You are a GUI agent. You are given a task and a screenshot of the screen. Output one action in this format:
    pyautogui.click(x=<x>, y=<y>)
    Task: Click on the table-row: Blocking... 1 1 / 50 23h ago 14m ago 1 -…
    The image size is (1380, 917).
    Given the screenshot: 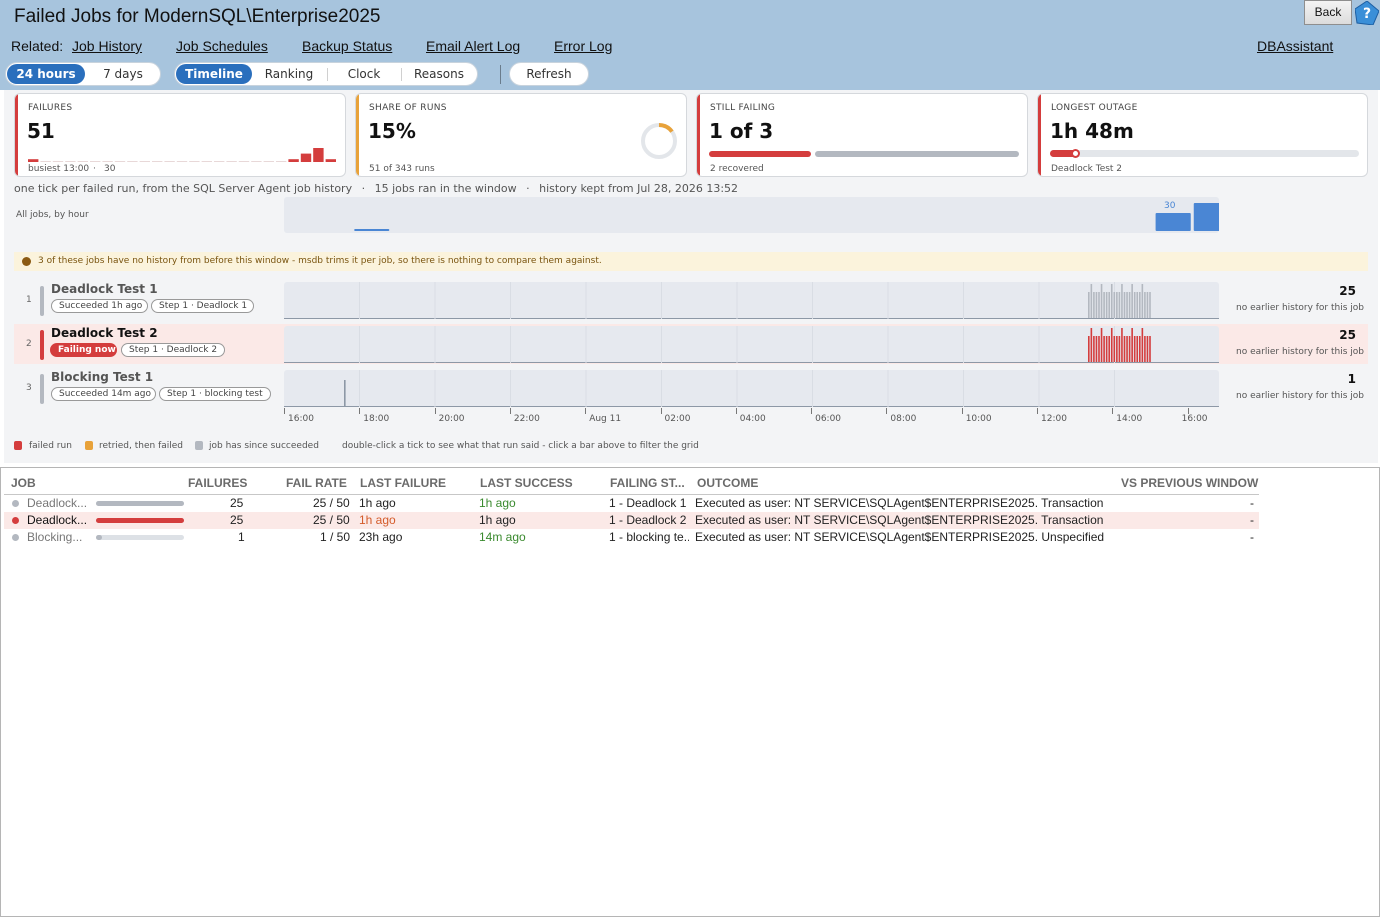 What is the action you would take?
    pyautogui.click(x=631, y=537)
    